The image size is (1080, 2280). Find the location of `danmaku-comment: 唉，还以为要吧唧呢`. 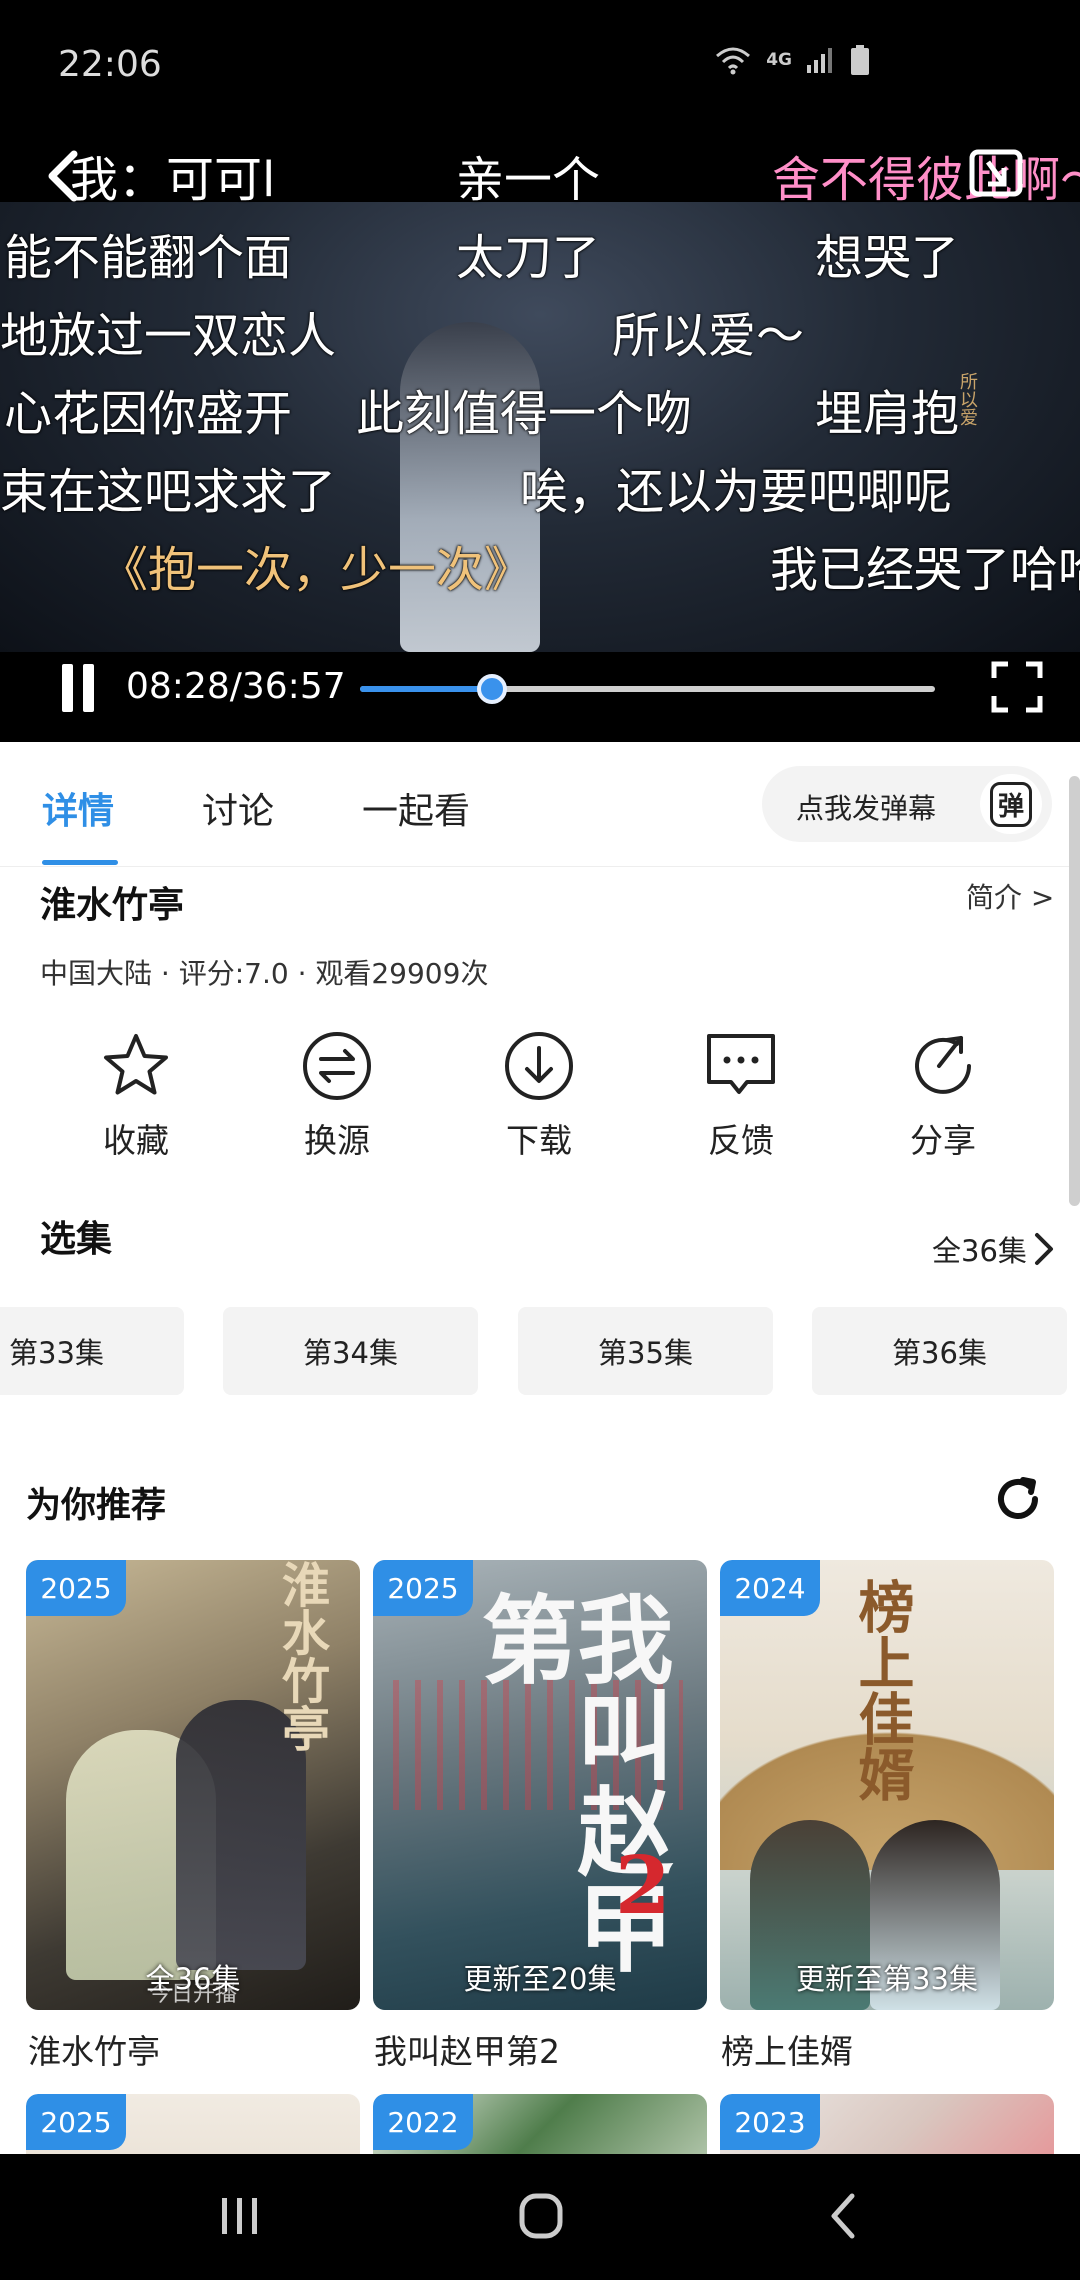

danmaku-comment: 唉，还以为要吧唧呢 is located at coordinates (736, 492).